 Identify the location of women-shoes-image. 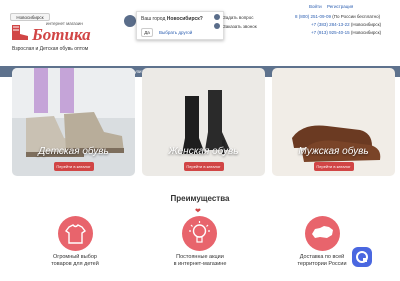
(203, 122).